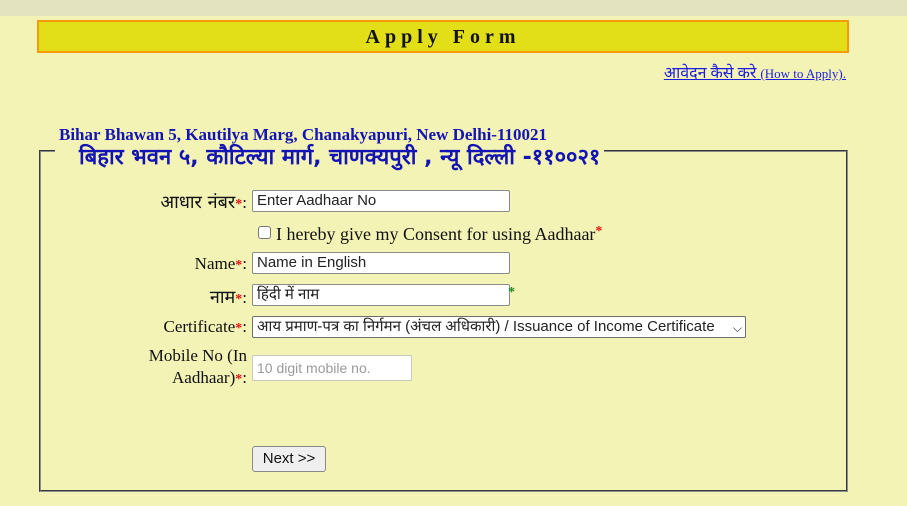 The height and width of the screenshot is (506, 907). I want to click on how-to-apply-link: आवेदन कैसे करे (How to Apply)., so click(755, 72).